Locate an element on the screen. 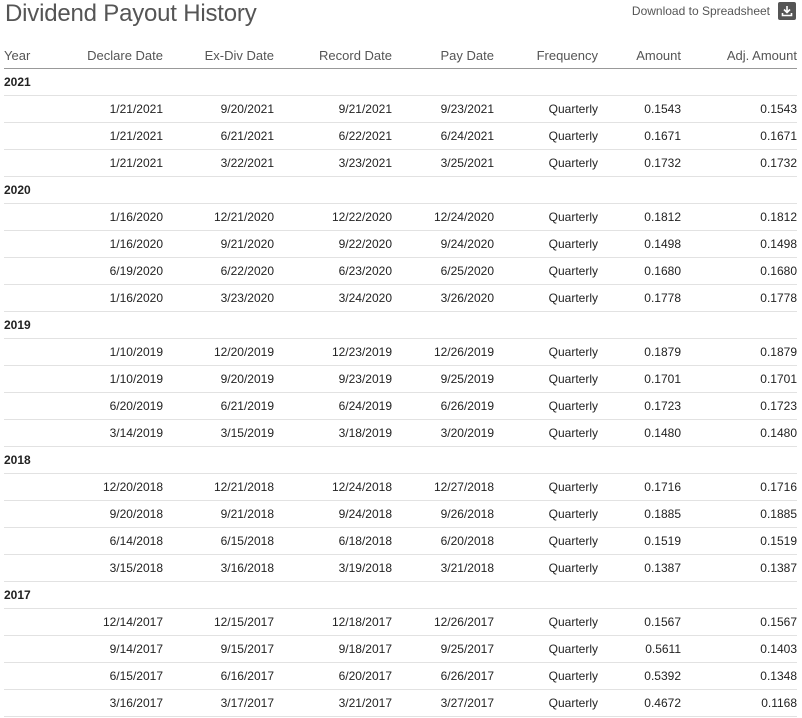 Image resolution: width=802 pixels, height=718 pixels. declare-date-cell: 6/14/2018 is located at coordinates (103, 541).